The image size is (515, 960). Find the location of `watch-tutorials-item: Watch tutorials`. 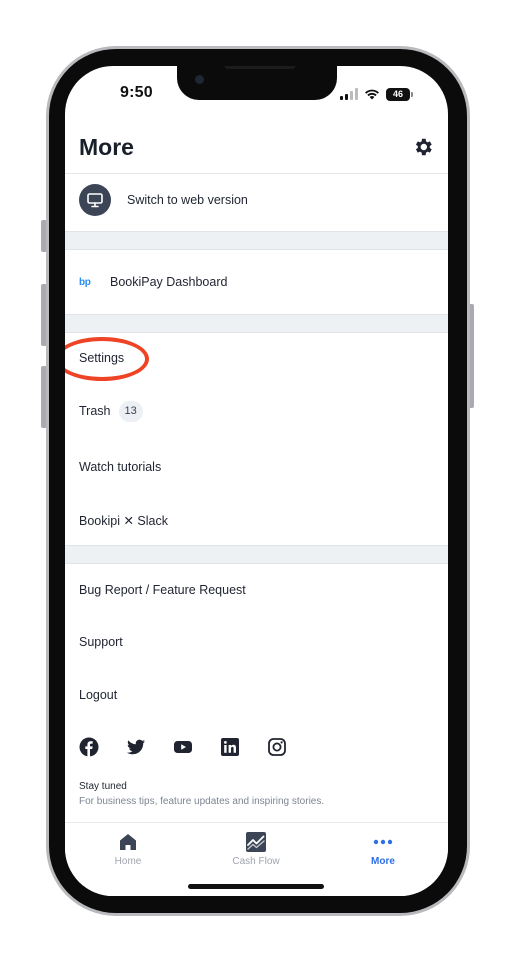

watch-tutorials-item: Watch tutorials is located at coordinates (256, 467).